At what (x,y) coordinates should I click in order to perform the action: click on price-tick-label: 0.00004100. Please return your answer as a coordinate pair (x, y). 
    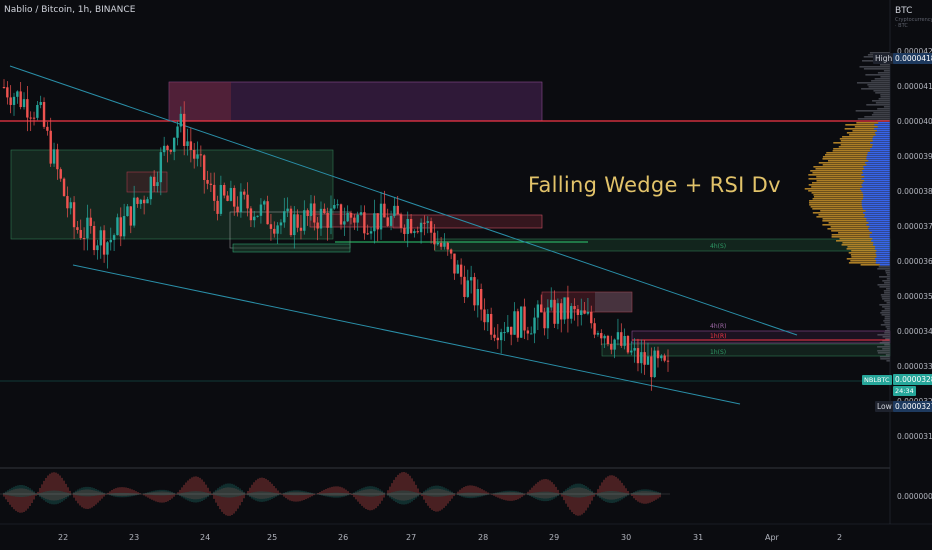
    Looking at the image, I should click on (914, 86).